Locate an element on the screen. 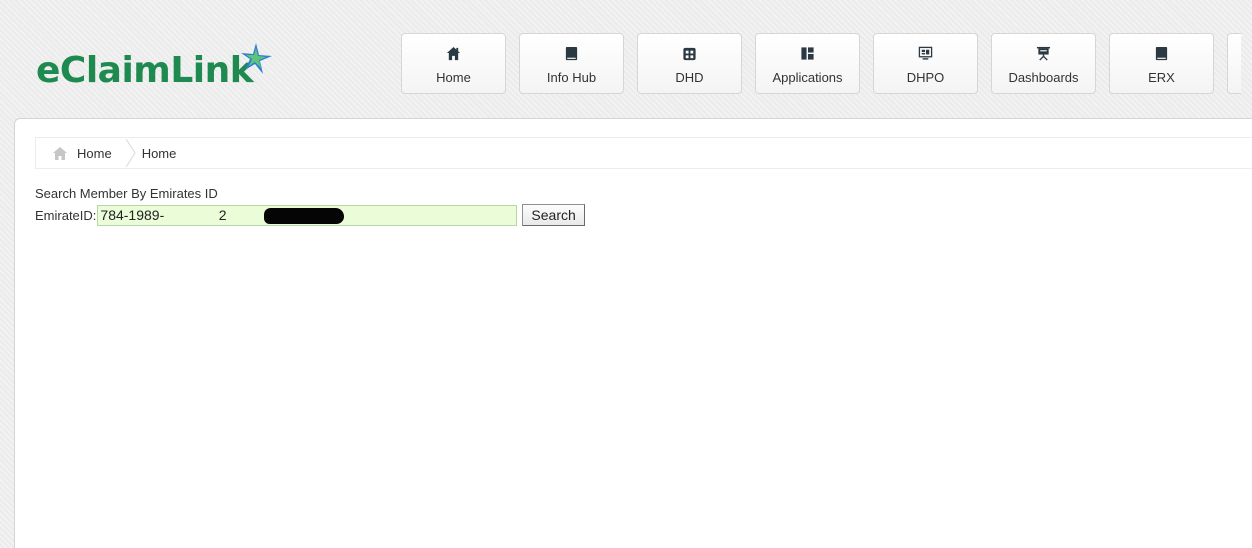 The width and height of the screenshot is (1252, 548). redaction-mark is located at coordinates (304, 215).